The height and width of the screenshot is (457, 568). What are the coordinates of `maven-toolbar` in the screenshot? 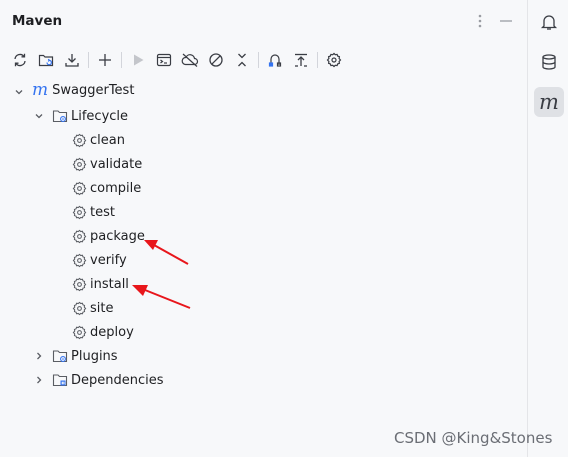 It's located at (263, 60).